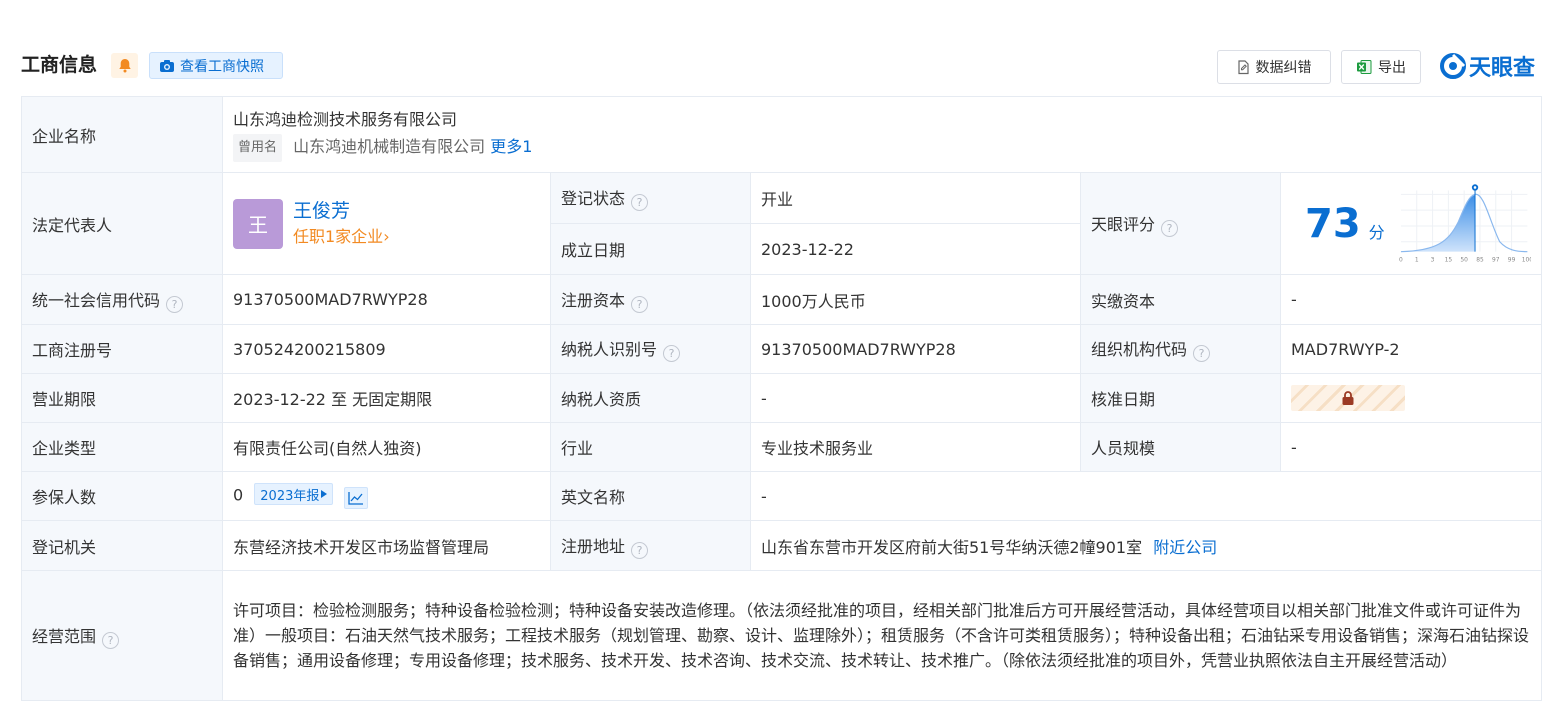 The image size is (1557, 705). What do you see at coordinates (59, 65) in the screenshot?
I see `section-title: 工商信息` at bounding box center [59, 65].